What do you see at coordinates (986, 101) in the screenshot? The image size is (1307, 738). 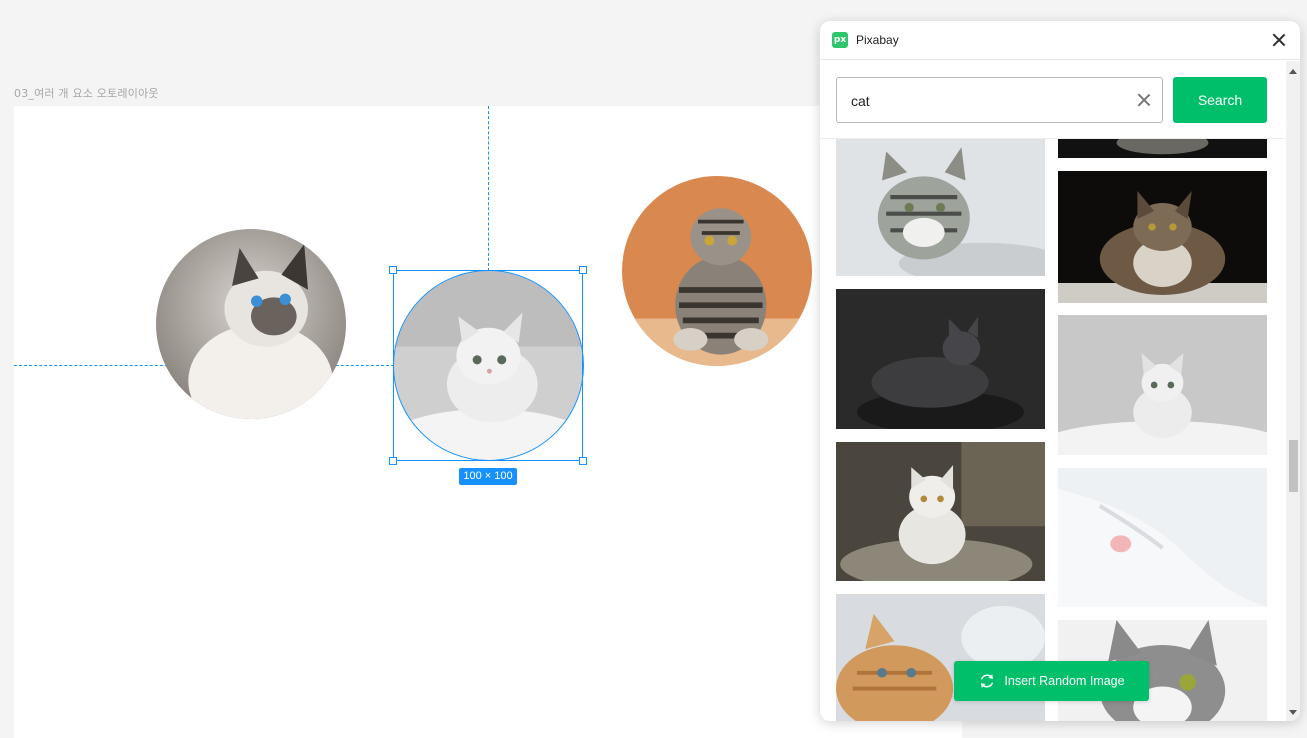 I see `search-input` at bounding box center [986, 101].